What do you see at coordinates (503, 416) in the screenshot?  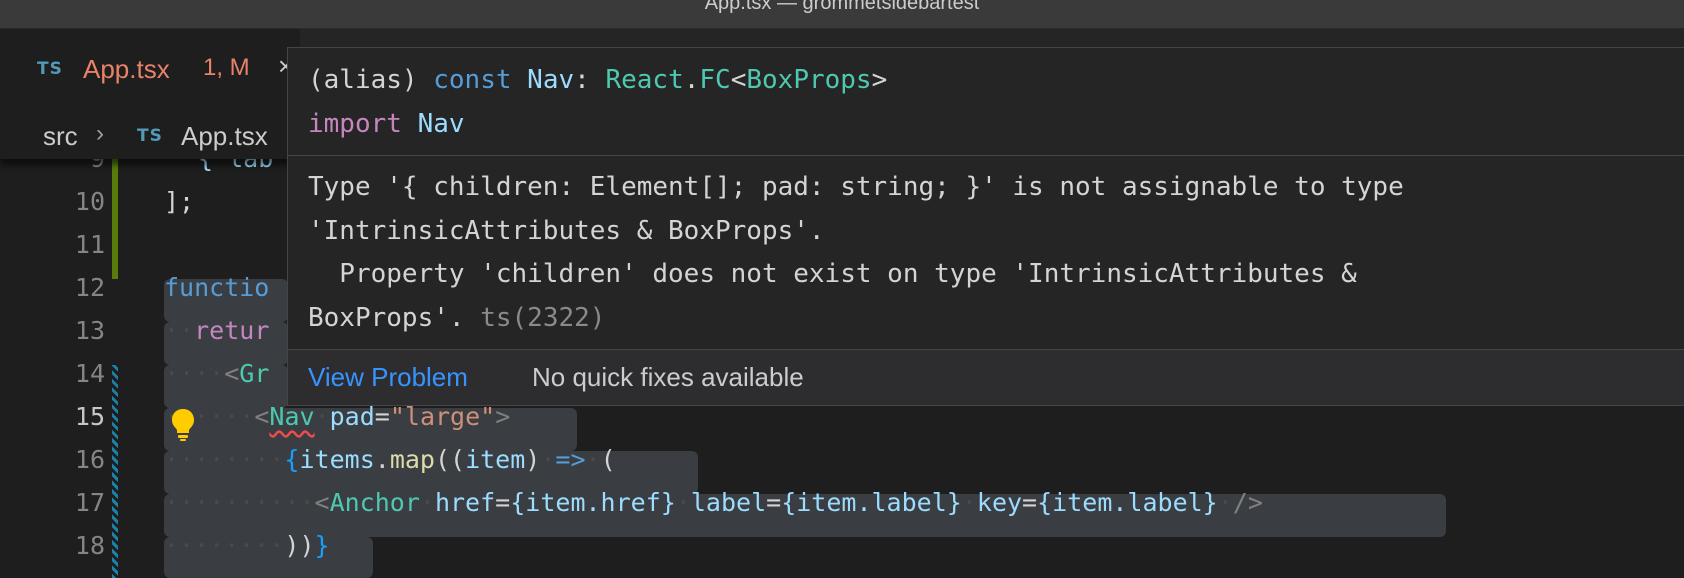 I see `code-token: >` at bounding box center [503, 416].